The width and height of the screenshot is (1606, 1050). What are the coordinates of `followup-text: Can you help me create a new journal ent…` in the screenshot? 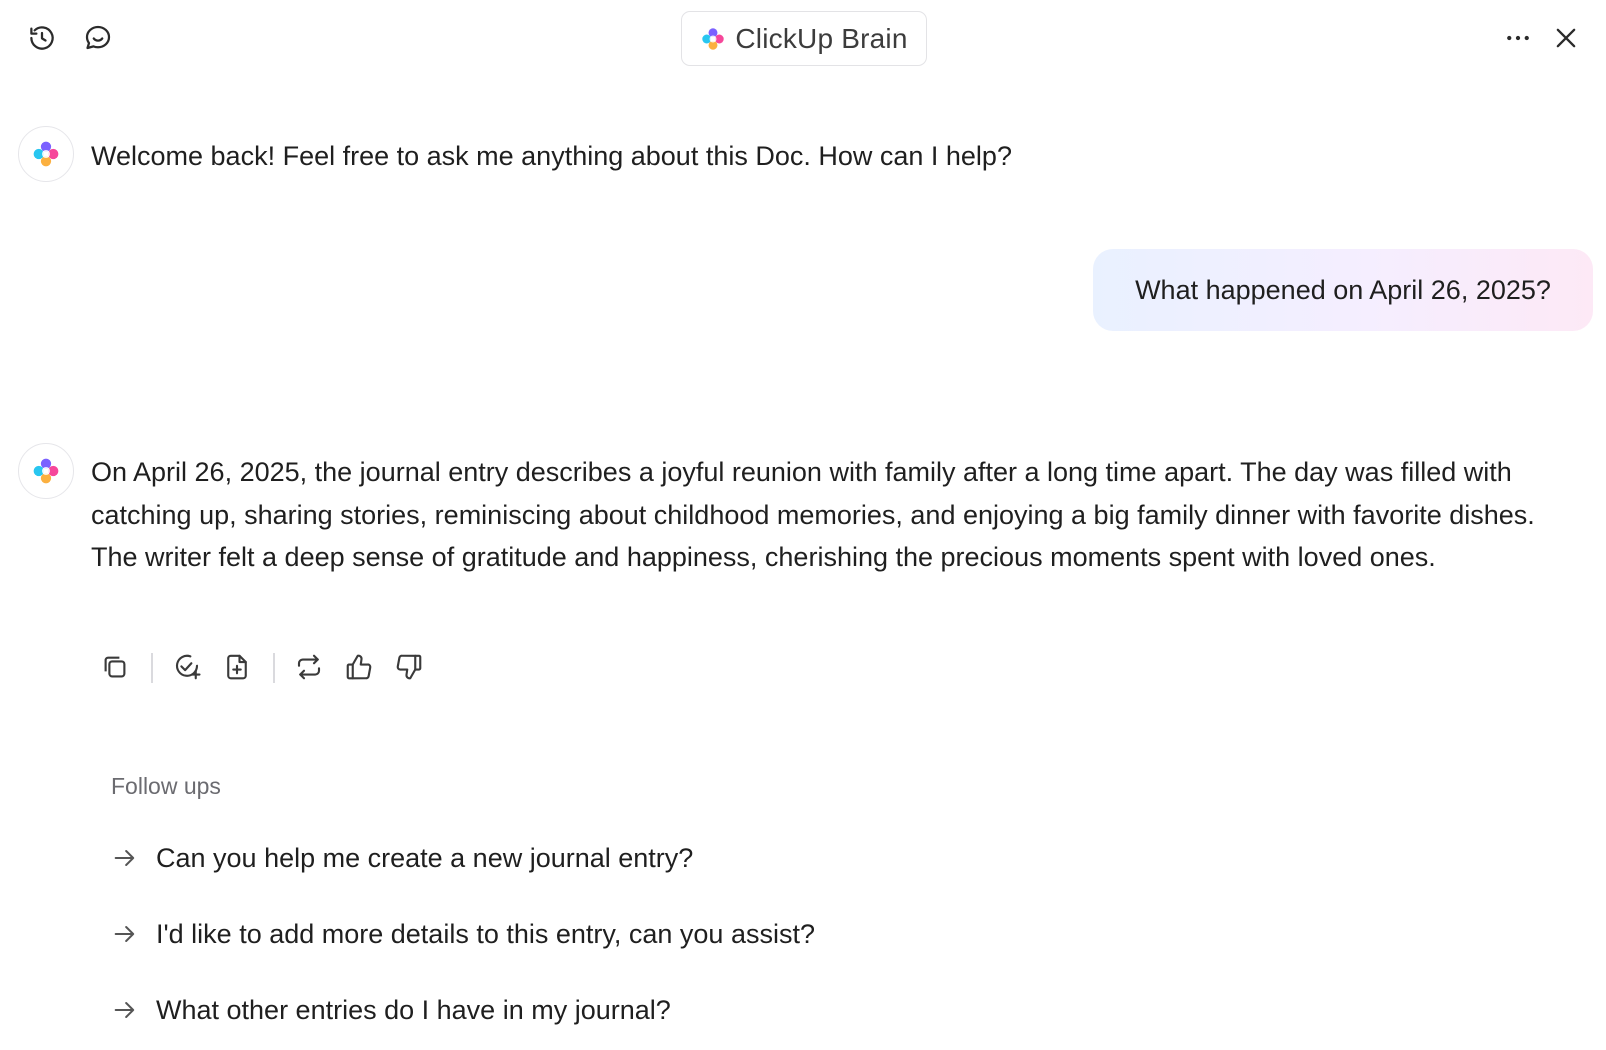 It's located at (425, 857).